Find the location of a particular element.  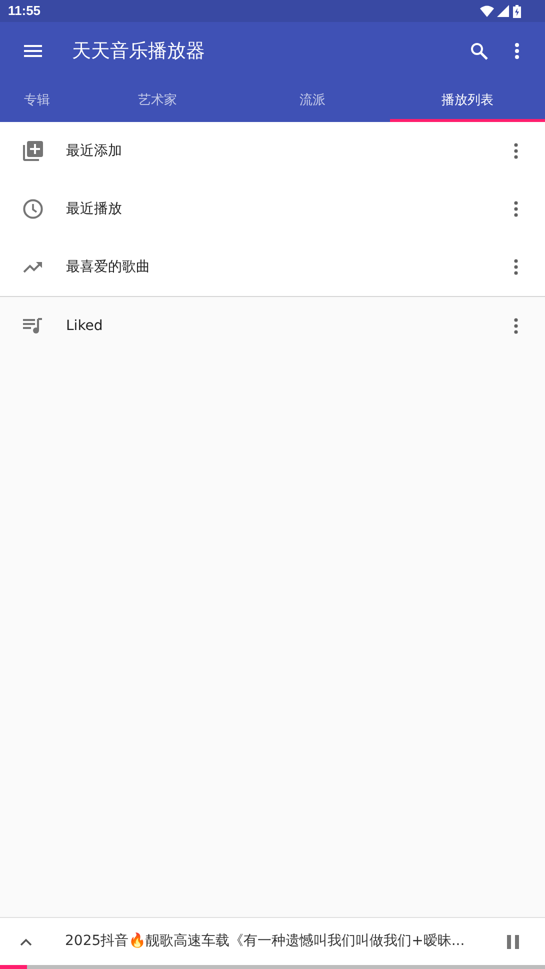

chevron-up-icon is located at coordinates (26, 942).